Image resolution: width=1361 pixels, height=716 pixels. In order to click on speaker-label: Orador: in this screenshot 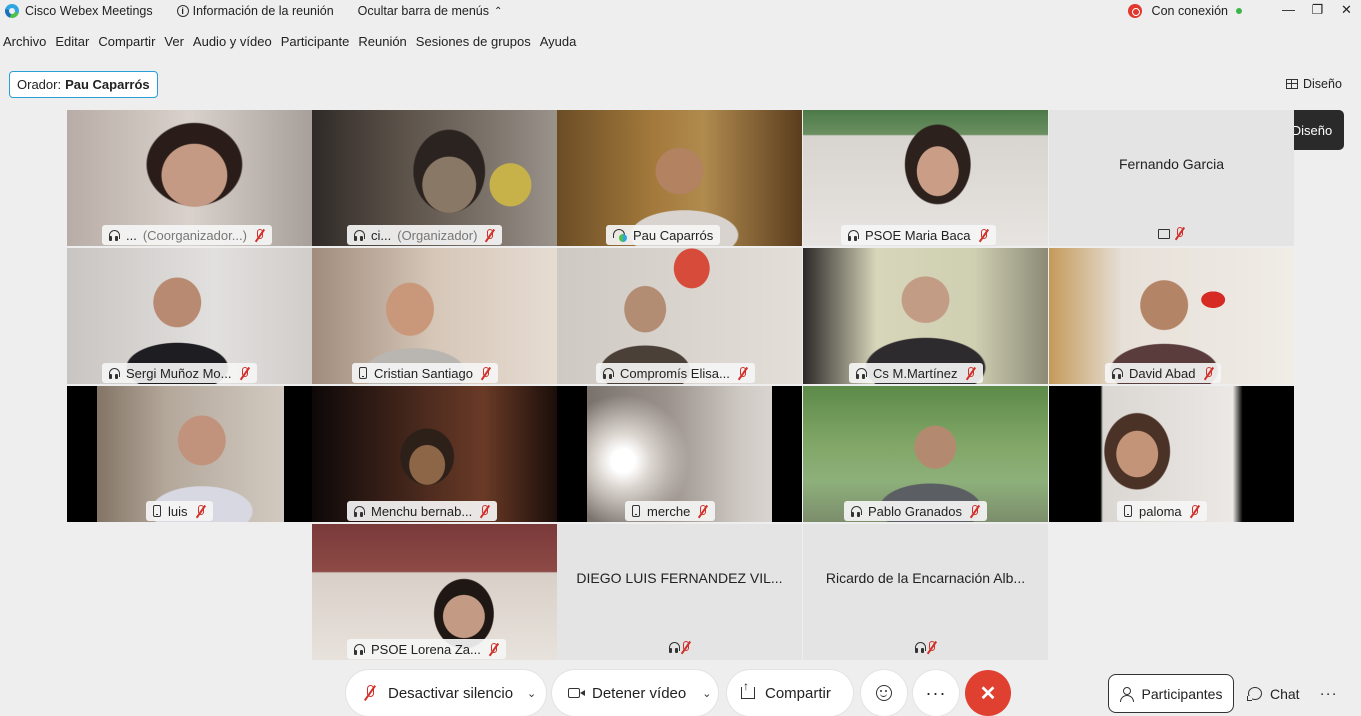, I will do `click(39, 84)`.